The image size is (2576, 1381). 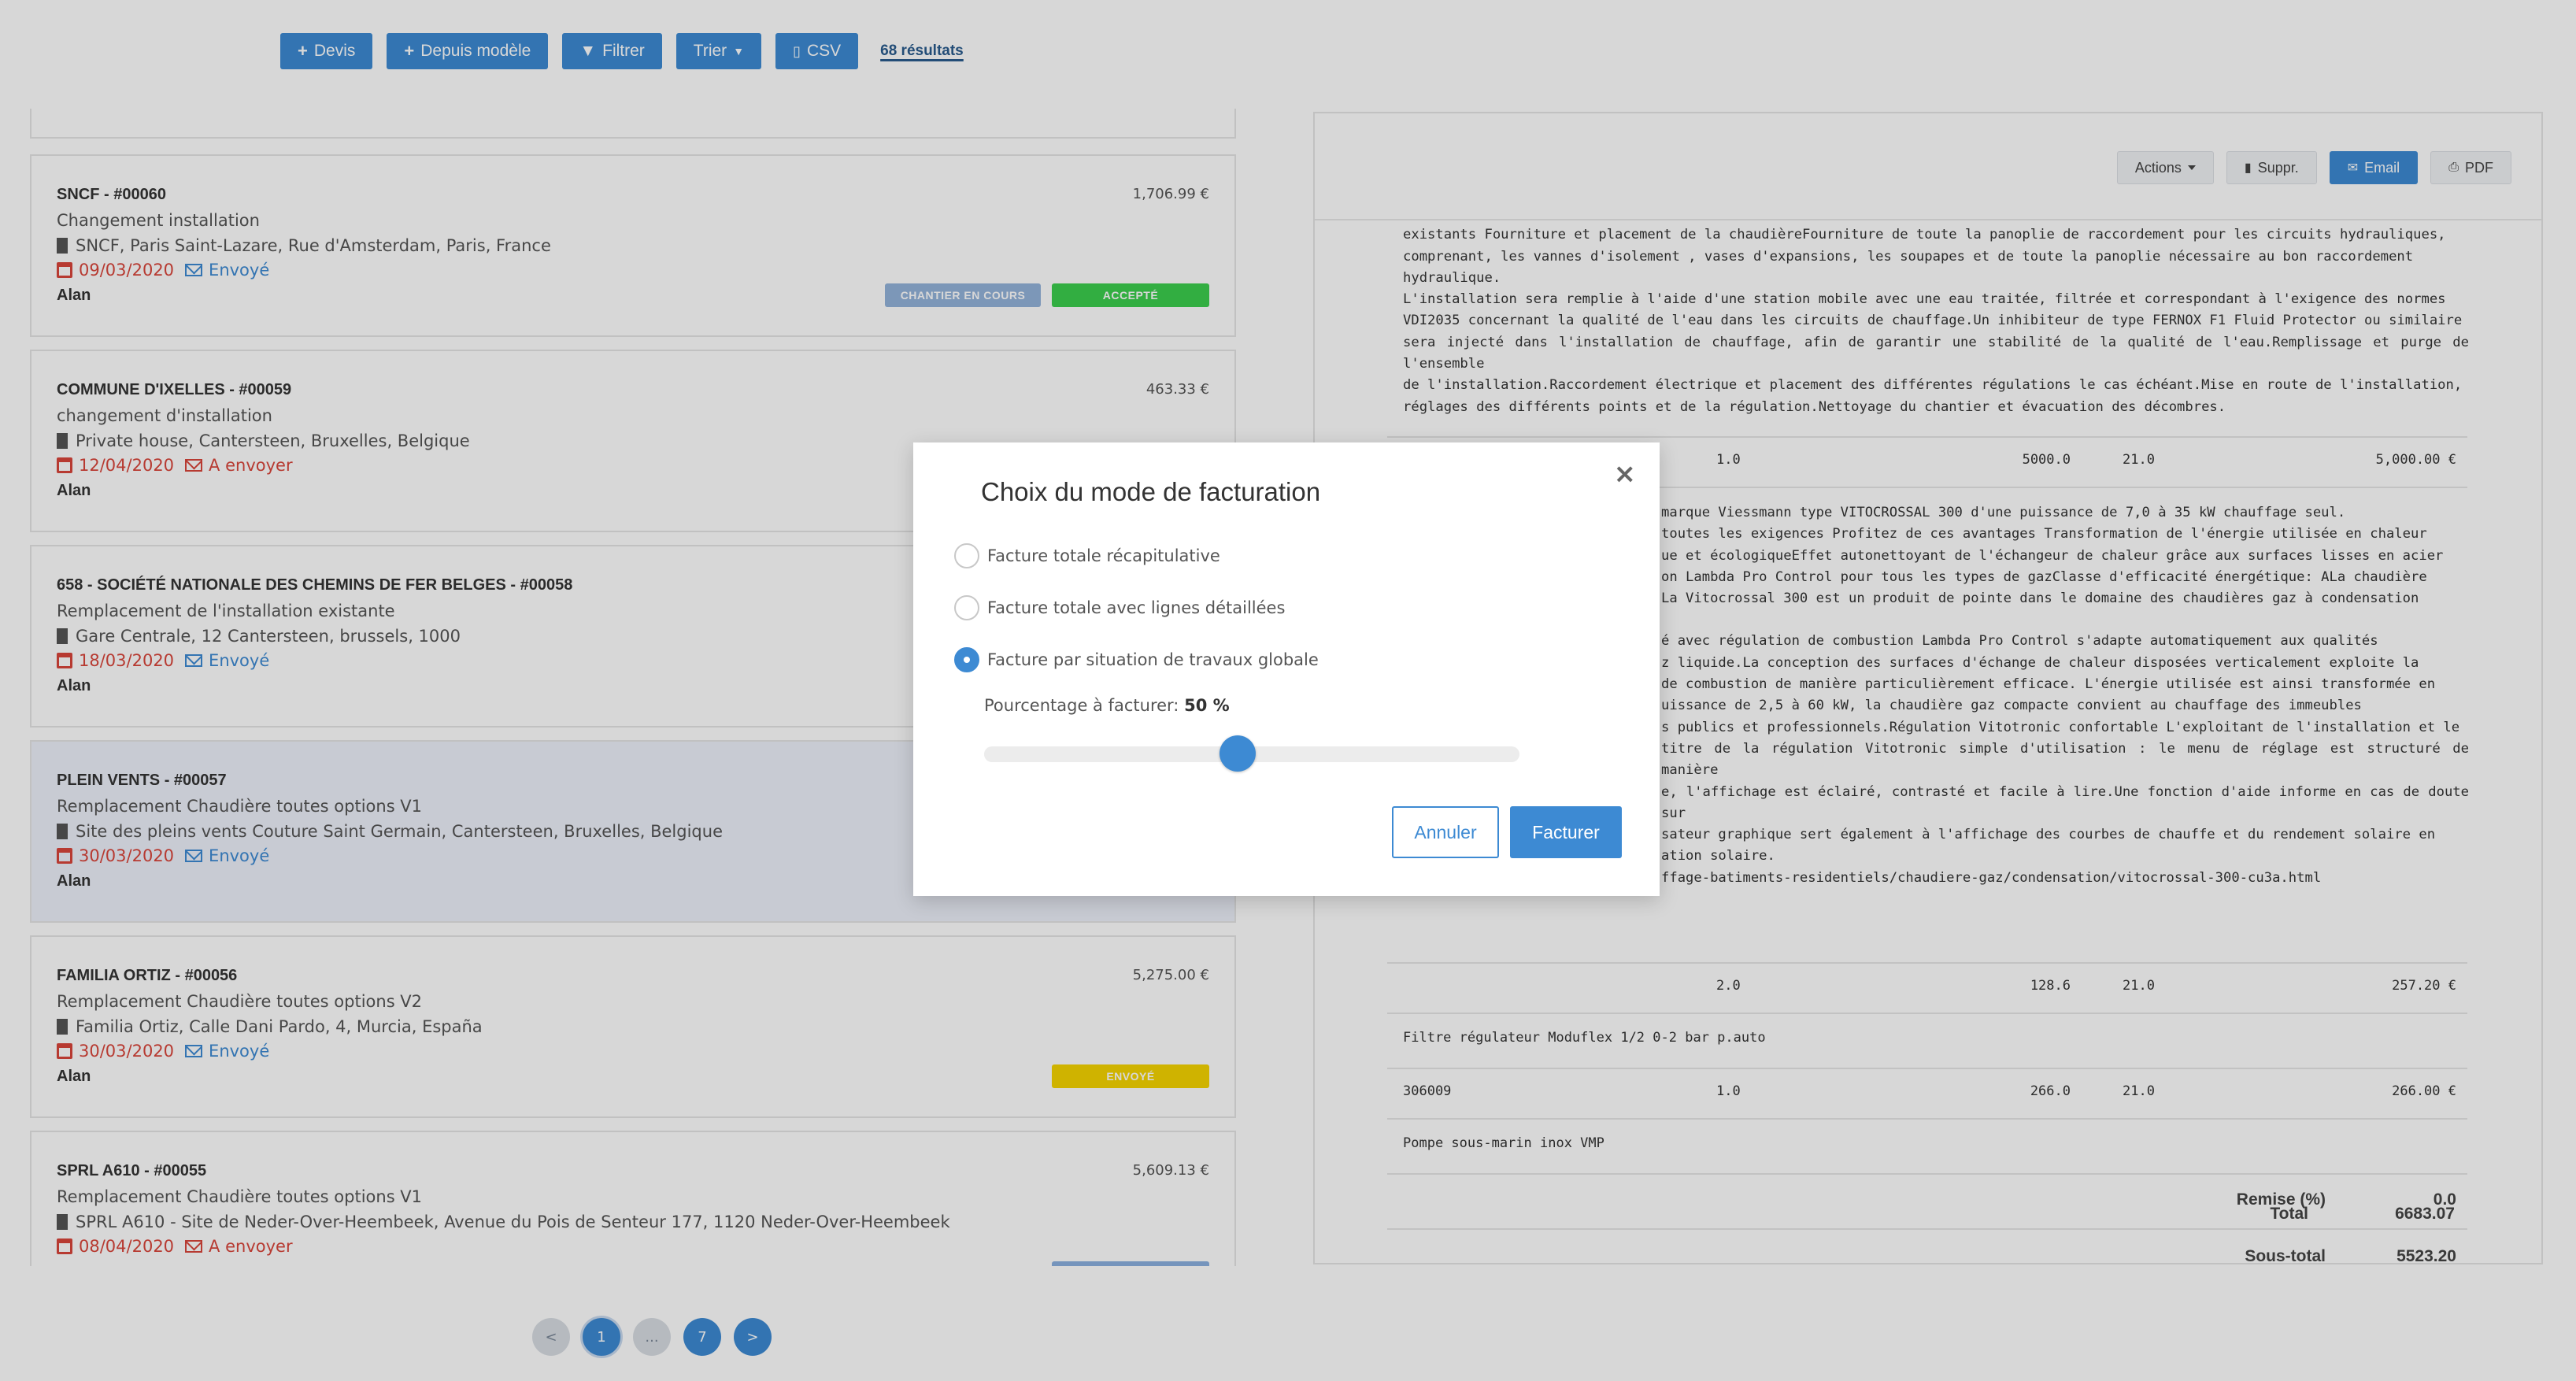 What do you see at coordinates (1207, 705) in the screenshot?
I see `percentage-value: 50 %` at bounding box center [1207, 705].